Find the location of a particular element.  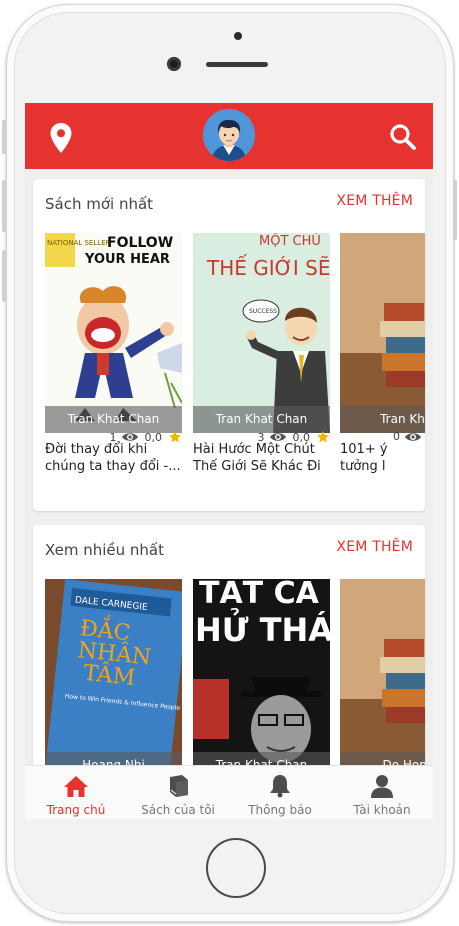

section-title: Xem nhiều nhất is located at coordinates (104, 550).